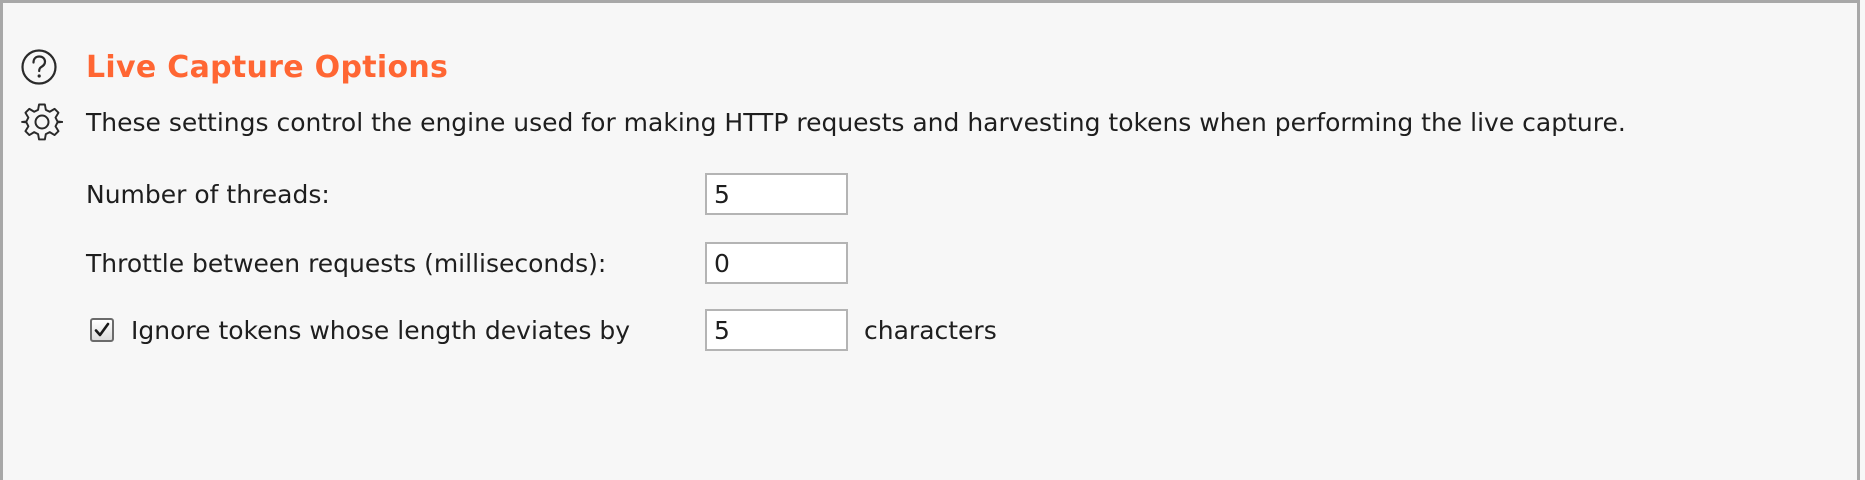 The height and width of the screenshot is (480, 1865). What do you see at coordinates (467, 194) in the screenshot?
I see `threads-field-row: Number of threads:` at bounding box center [467, 194].